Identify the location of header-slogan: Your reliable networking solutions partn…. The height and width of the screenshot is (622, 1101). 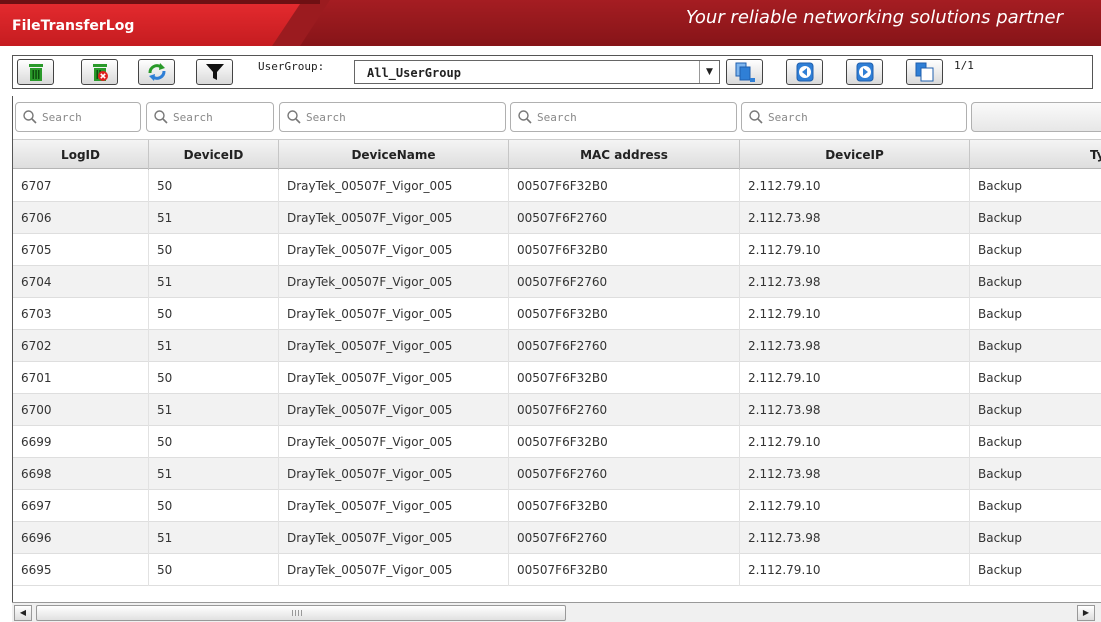
(874, 17).